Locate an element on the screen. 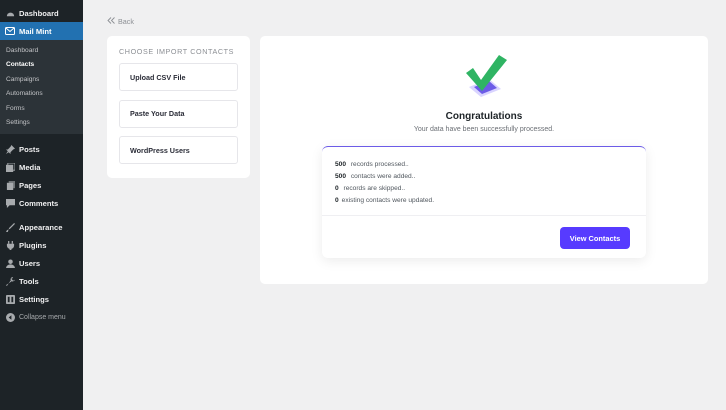 The height and width of the screenshot is (410, 726). media-icon is located at coordinates (10, 167).